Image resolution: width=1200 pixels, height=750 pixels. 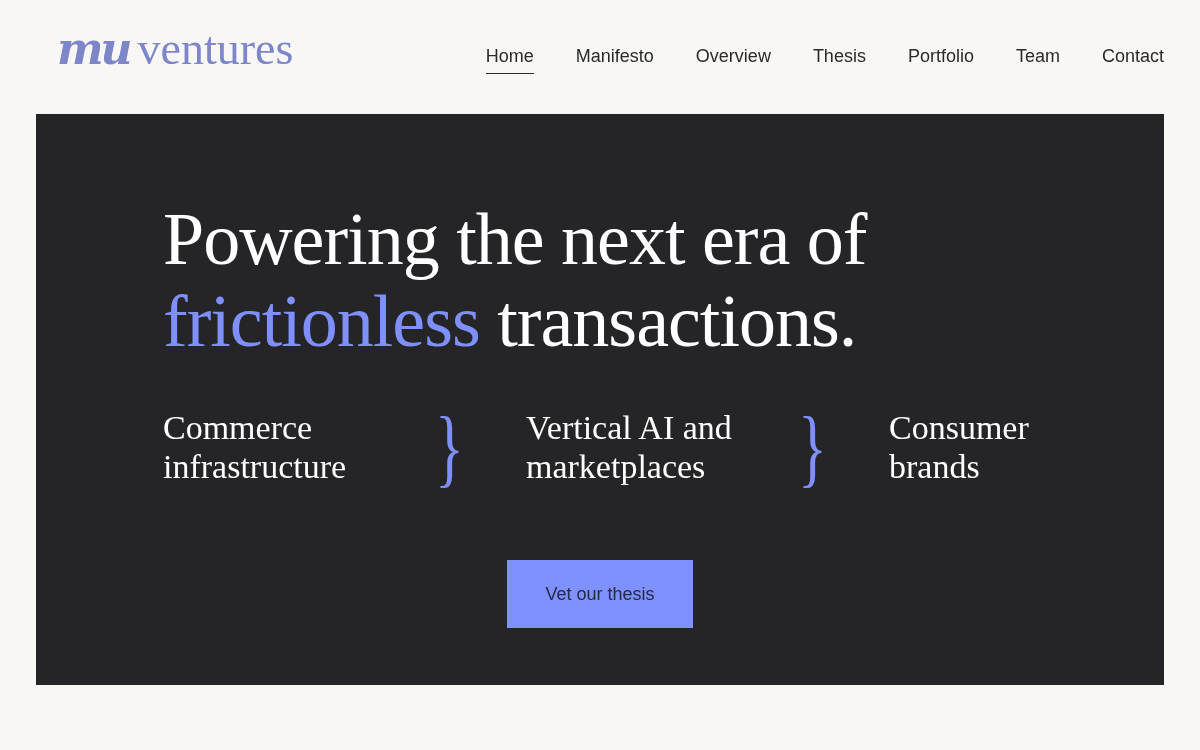 What do you see at coordinates (614, 59) in the screenshot?
I see `nav-link: Manifesto` at bounding box center [614, 59].